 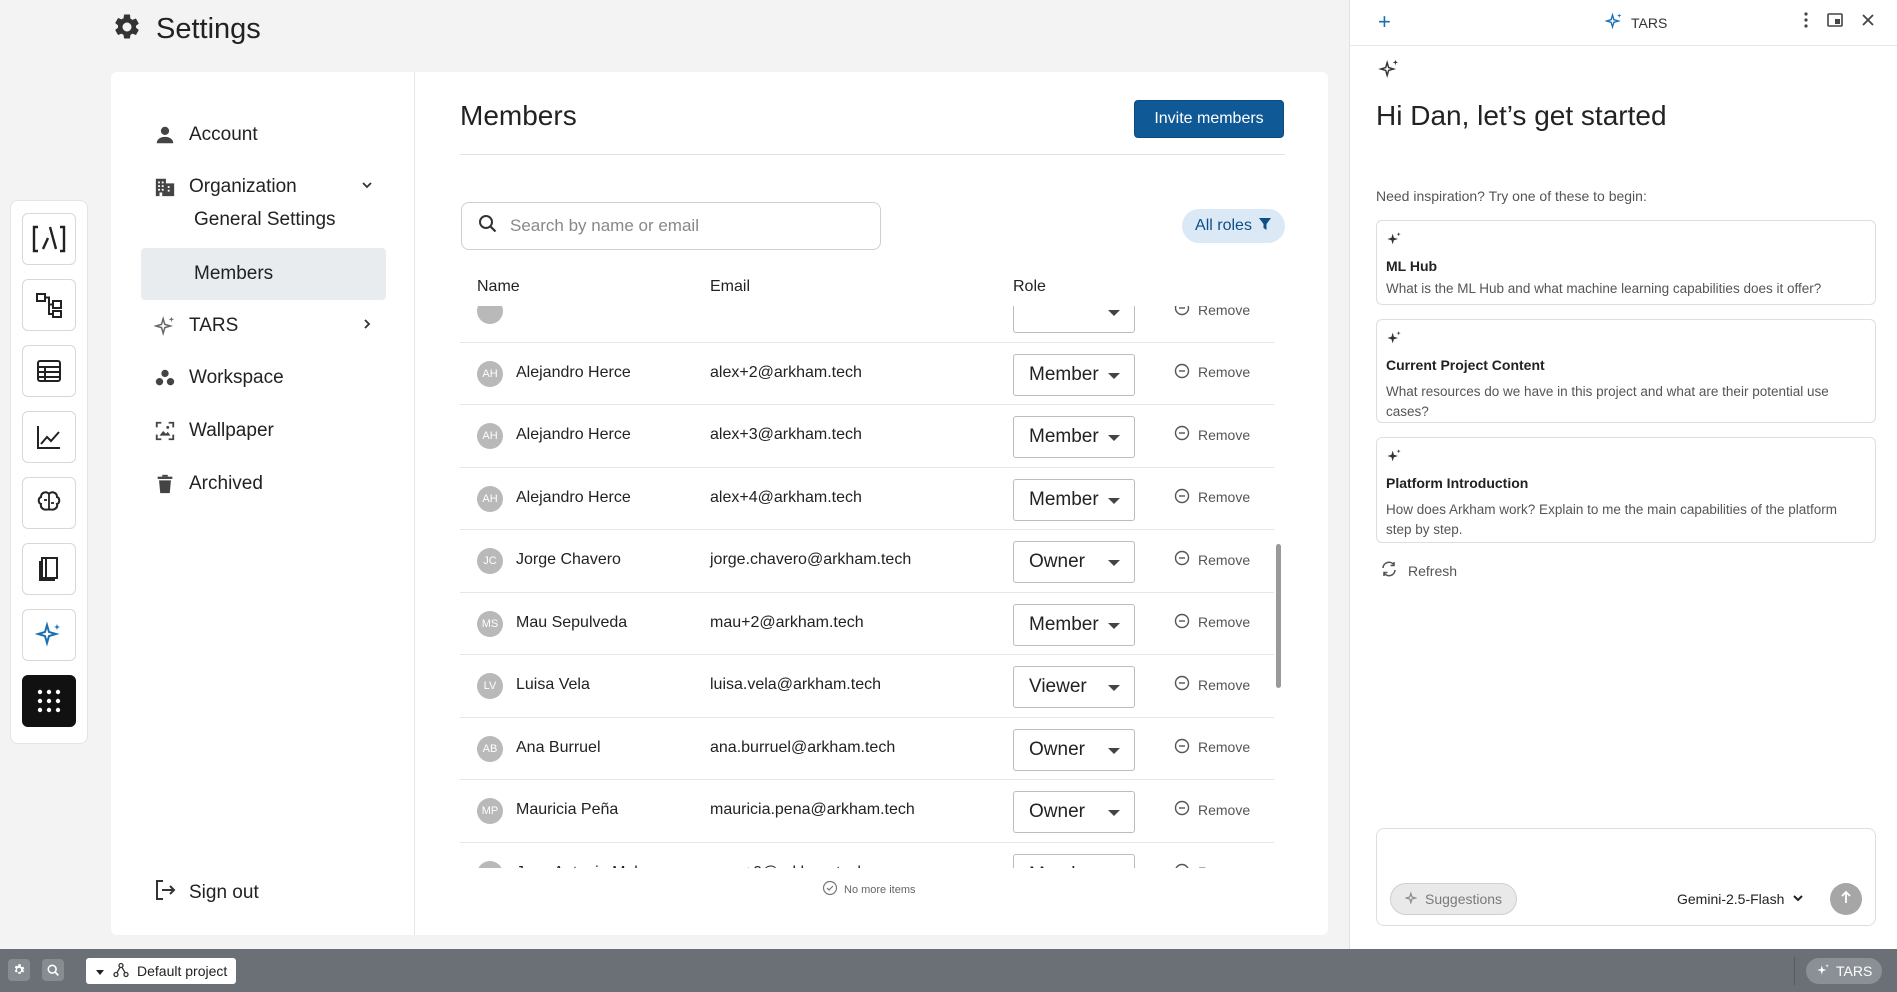 What do you see at coordinates (490, 436) in the screenshot?
I see `avatar: AH` at bounding box center [490, 436].